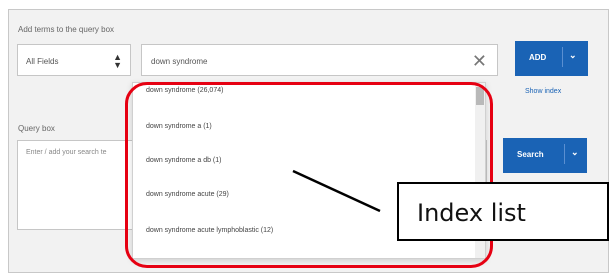  I want to click on add-button: ADD ⌄, so click(551, 58).